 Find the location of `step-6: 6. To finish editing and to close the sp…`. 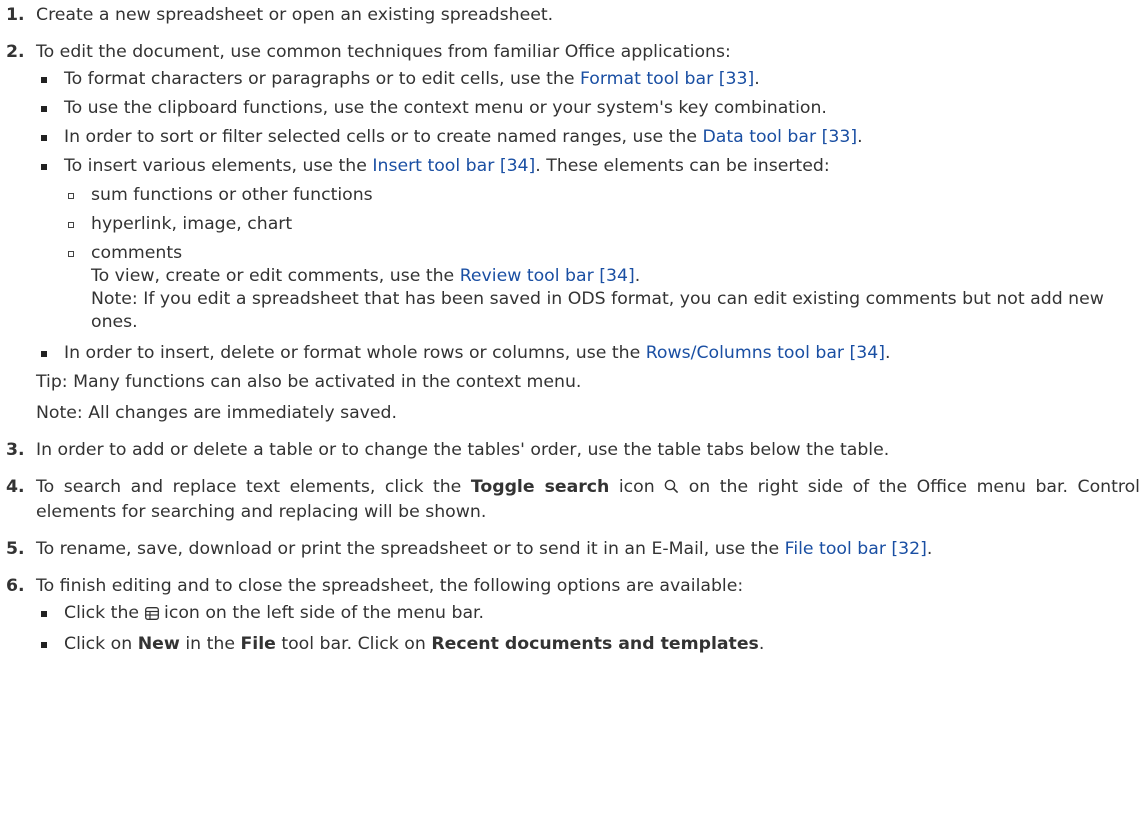

step-6: 6. To finish editing and to close the sp… is located at coordinates (570, 615).